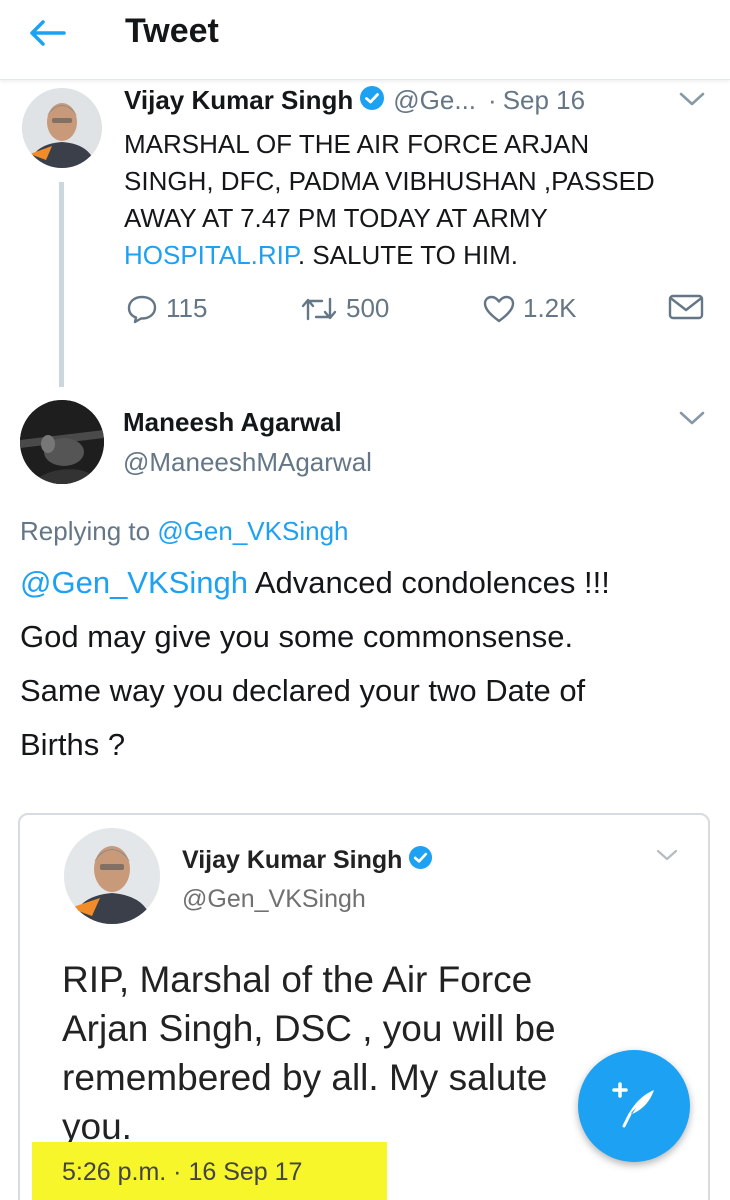 This screenshot has height=1200, width=730. What do you see at coordinates (357, 144) in the screenshot?
I see `tweet-text-line: MARSHAL OF THE AIR FORCE ARJAN` at bounding box center [357, 144].